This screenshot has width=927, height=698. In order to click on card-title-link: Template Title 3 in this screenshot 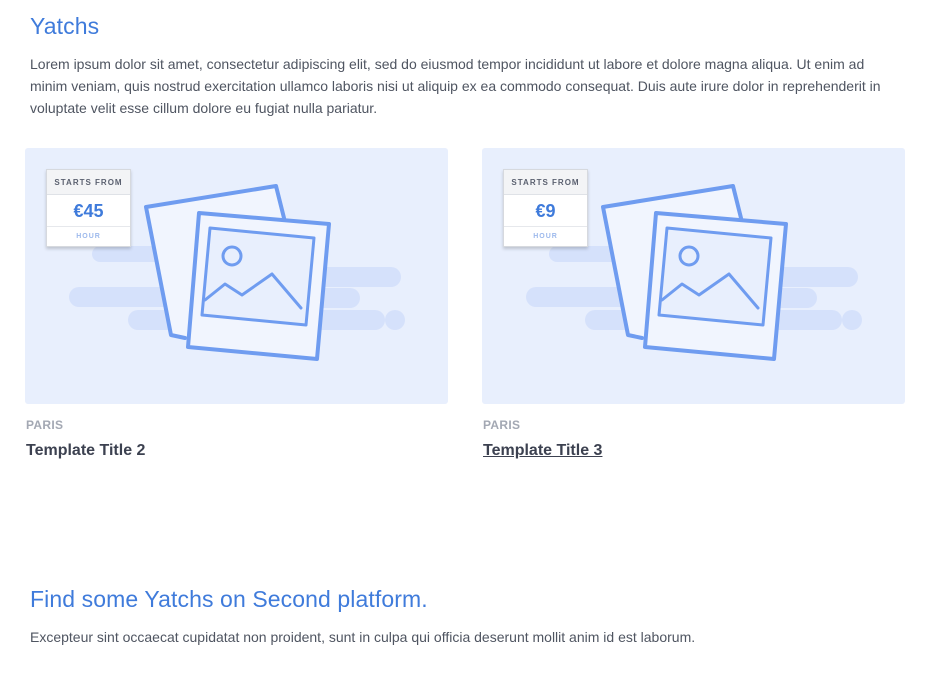, I will do `click(542, 451)`.